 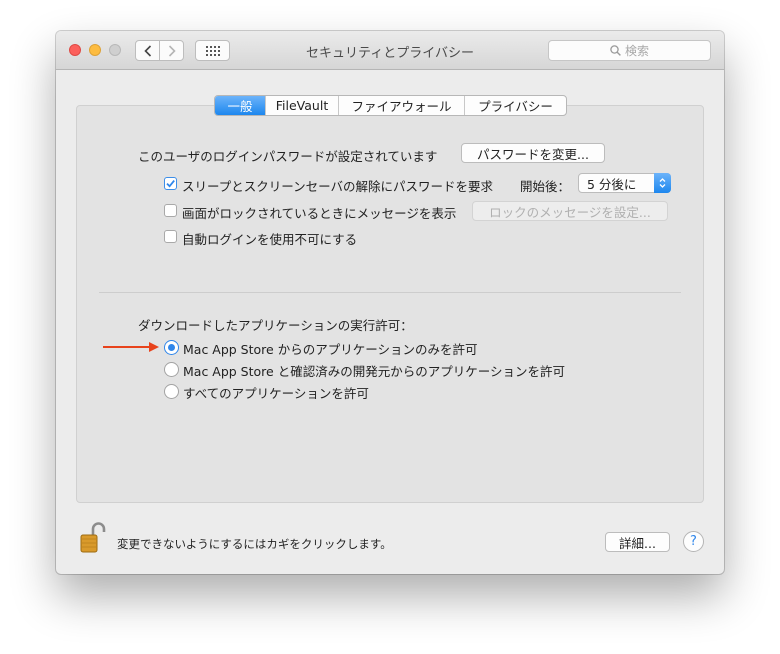 What do you see at coordinates (254, 544) in the screenshot?
I see `lock-instruction-text: 変更できないようにするにはカギをクリックします。` at bounding box center [254, 544].